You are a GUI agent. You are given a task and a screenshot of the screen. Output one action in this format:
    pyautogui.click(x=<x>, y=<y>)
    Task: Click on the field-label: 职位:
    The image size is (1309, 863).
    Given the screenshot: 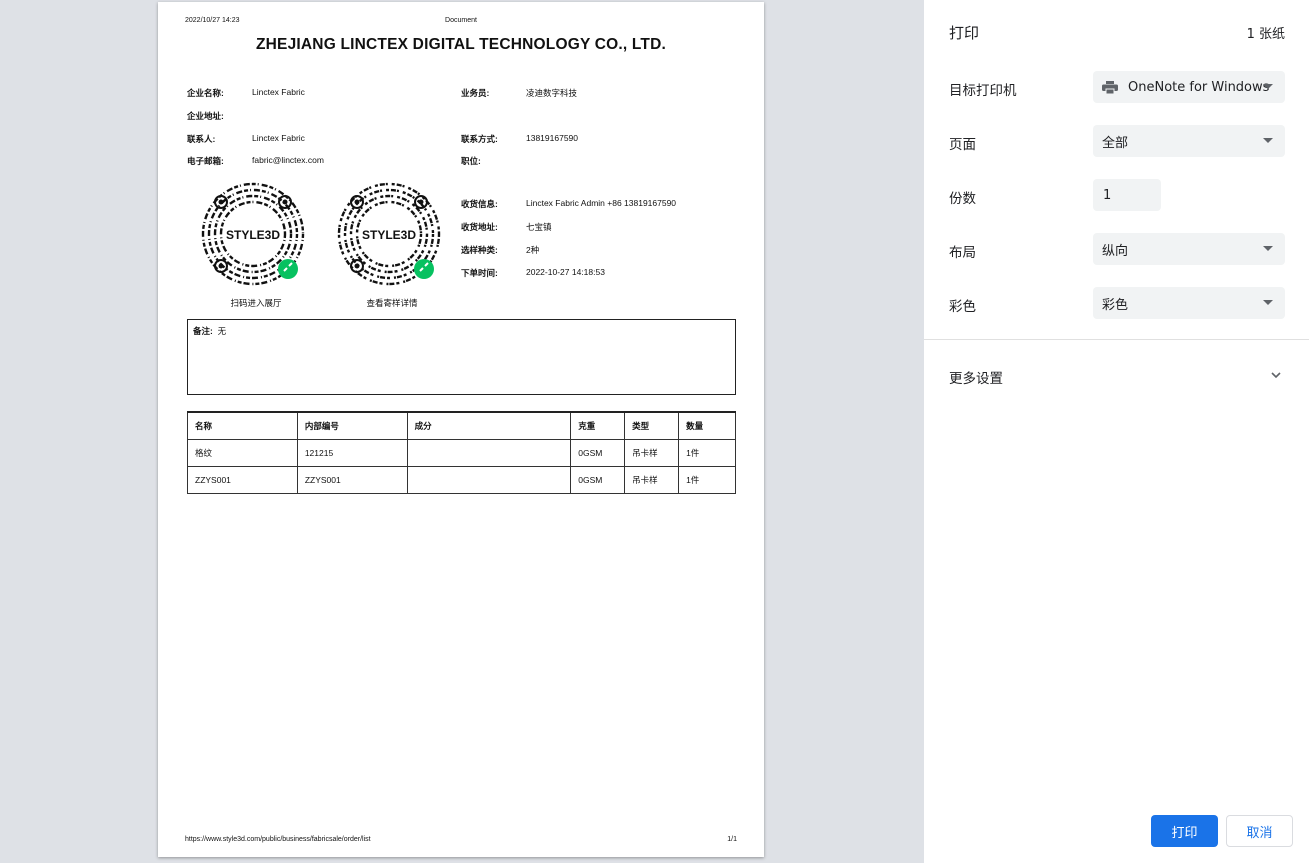 What is the action you would take?
    pyautogui.click(x=471, y=161)
    